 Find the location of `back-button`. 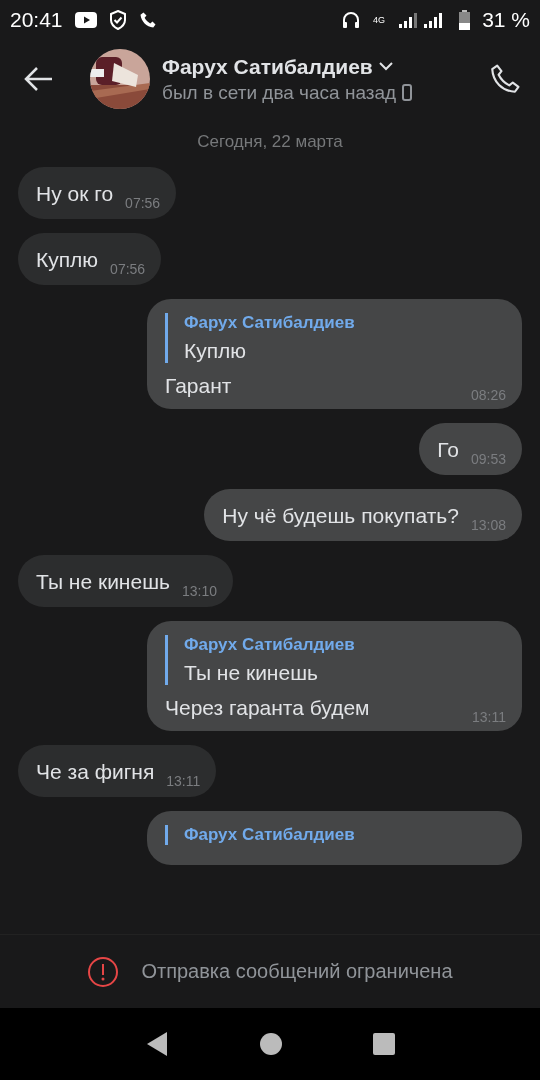

back-button is located at coordinates (39, 79).